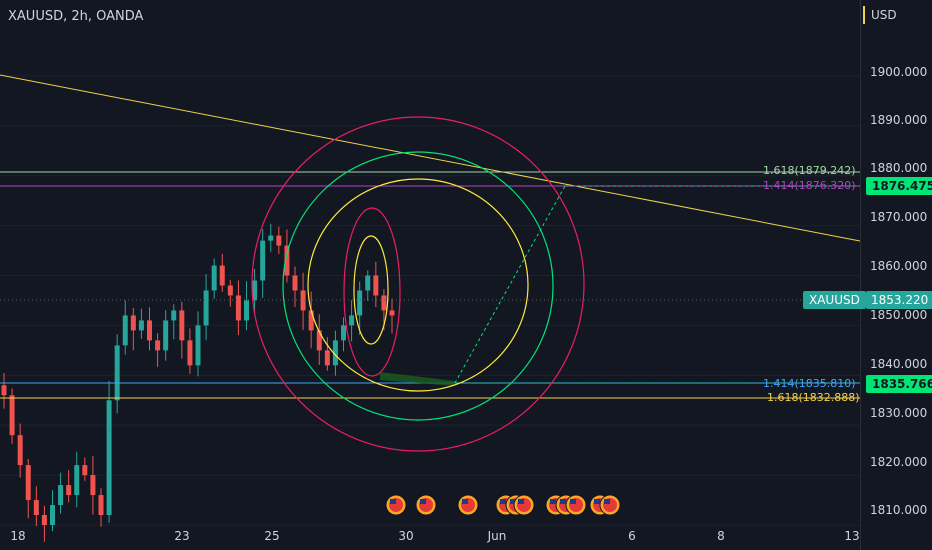 The image size is (932, 550). What do you see at coordinates (899, 300) in the screenshot?
I see `last-price-badge: 1853.220` at bounding box center [899, 300].